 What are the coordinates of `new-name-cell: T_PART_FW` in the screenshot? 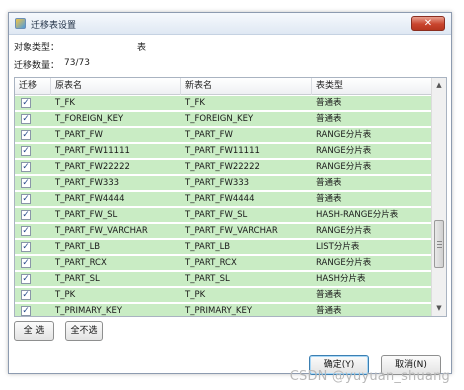 It's located at (209, 135).